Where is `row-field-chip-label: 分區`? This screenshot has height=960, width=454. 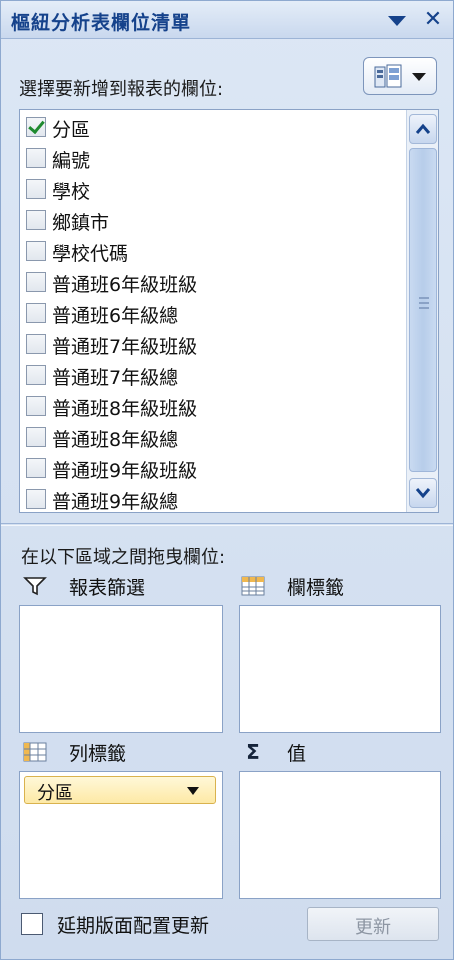
row-field-chip-label: 分區 is located at coordinates (55, 793).